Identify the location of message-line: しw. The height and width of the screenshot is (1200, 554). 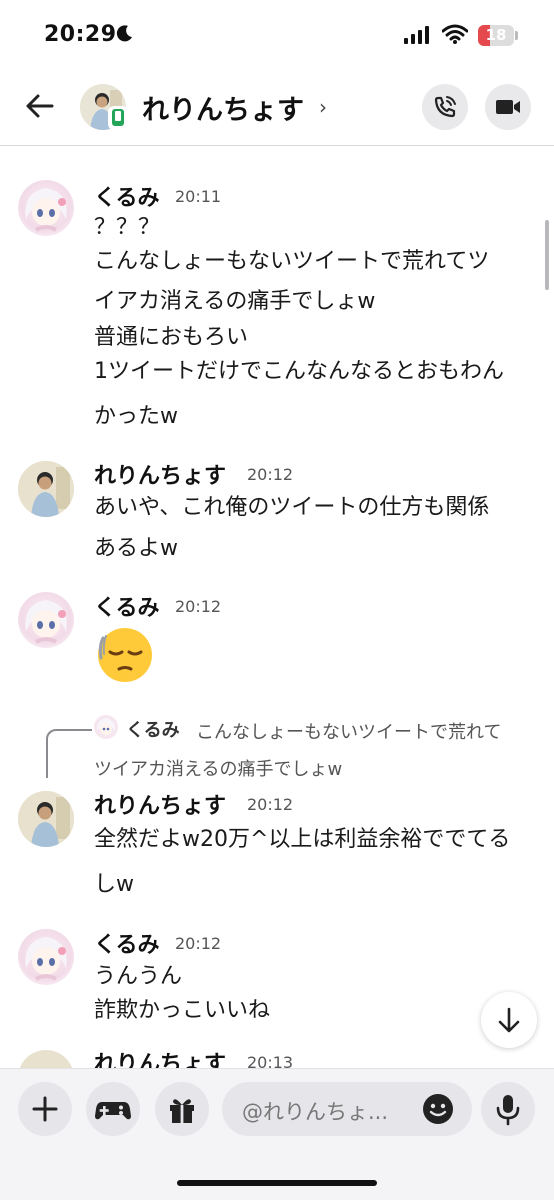
(114, 884).